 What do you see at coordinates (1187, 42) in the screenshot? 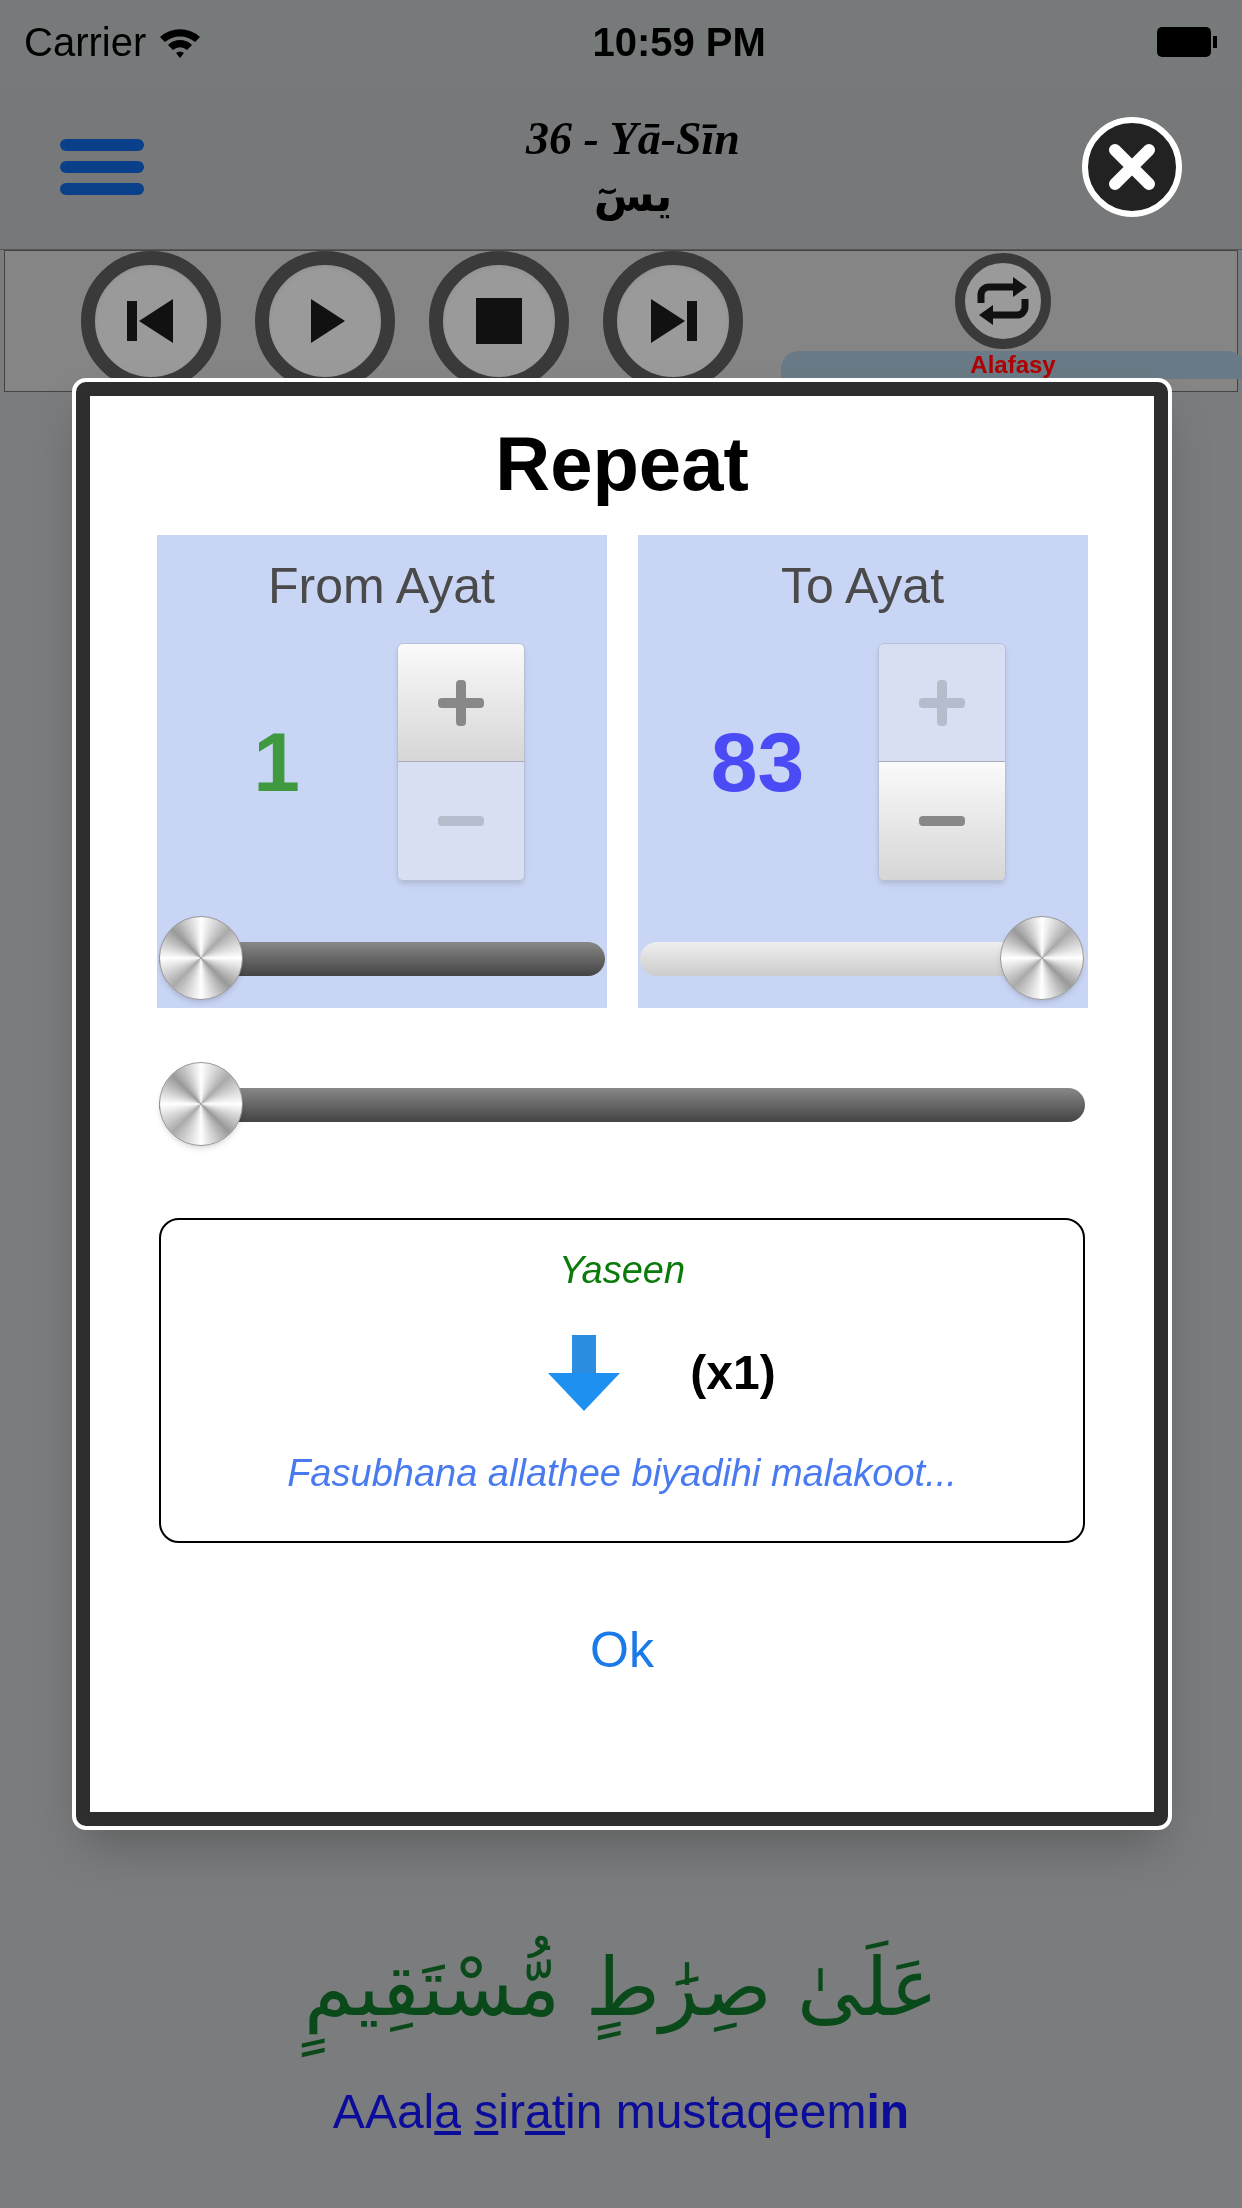
I see `battery-icon` at bounding box center [1187, 42].